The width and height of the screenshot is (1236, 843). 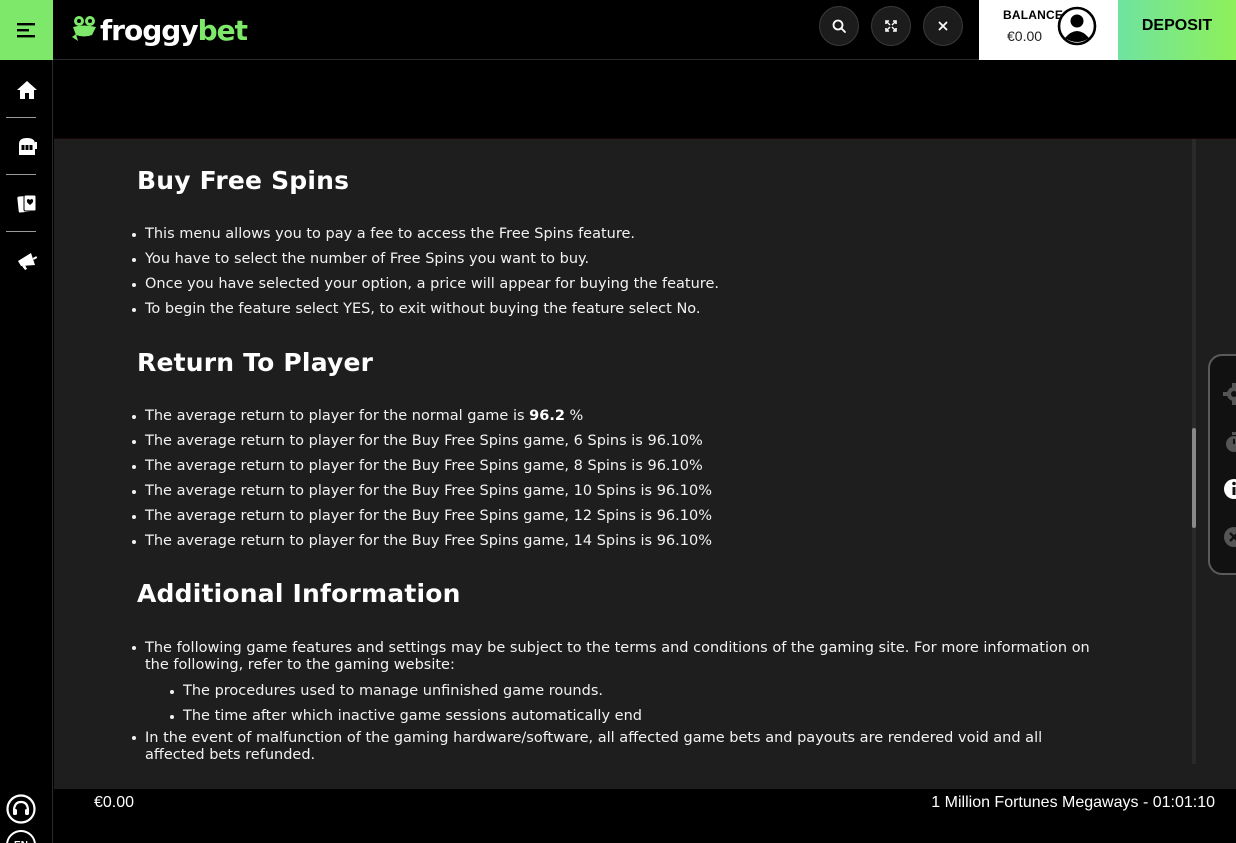 I want to click on home-icon, so click(x=26, y=90).